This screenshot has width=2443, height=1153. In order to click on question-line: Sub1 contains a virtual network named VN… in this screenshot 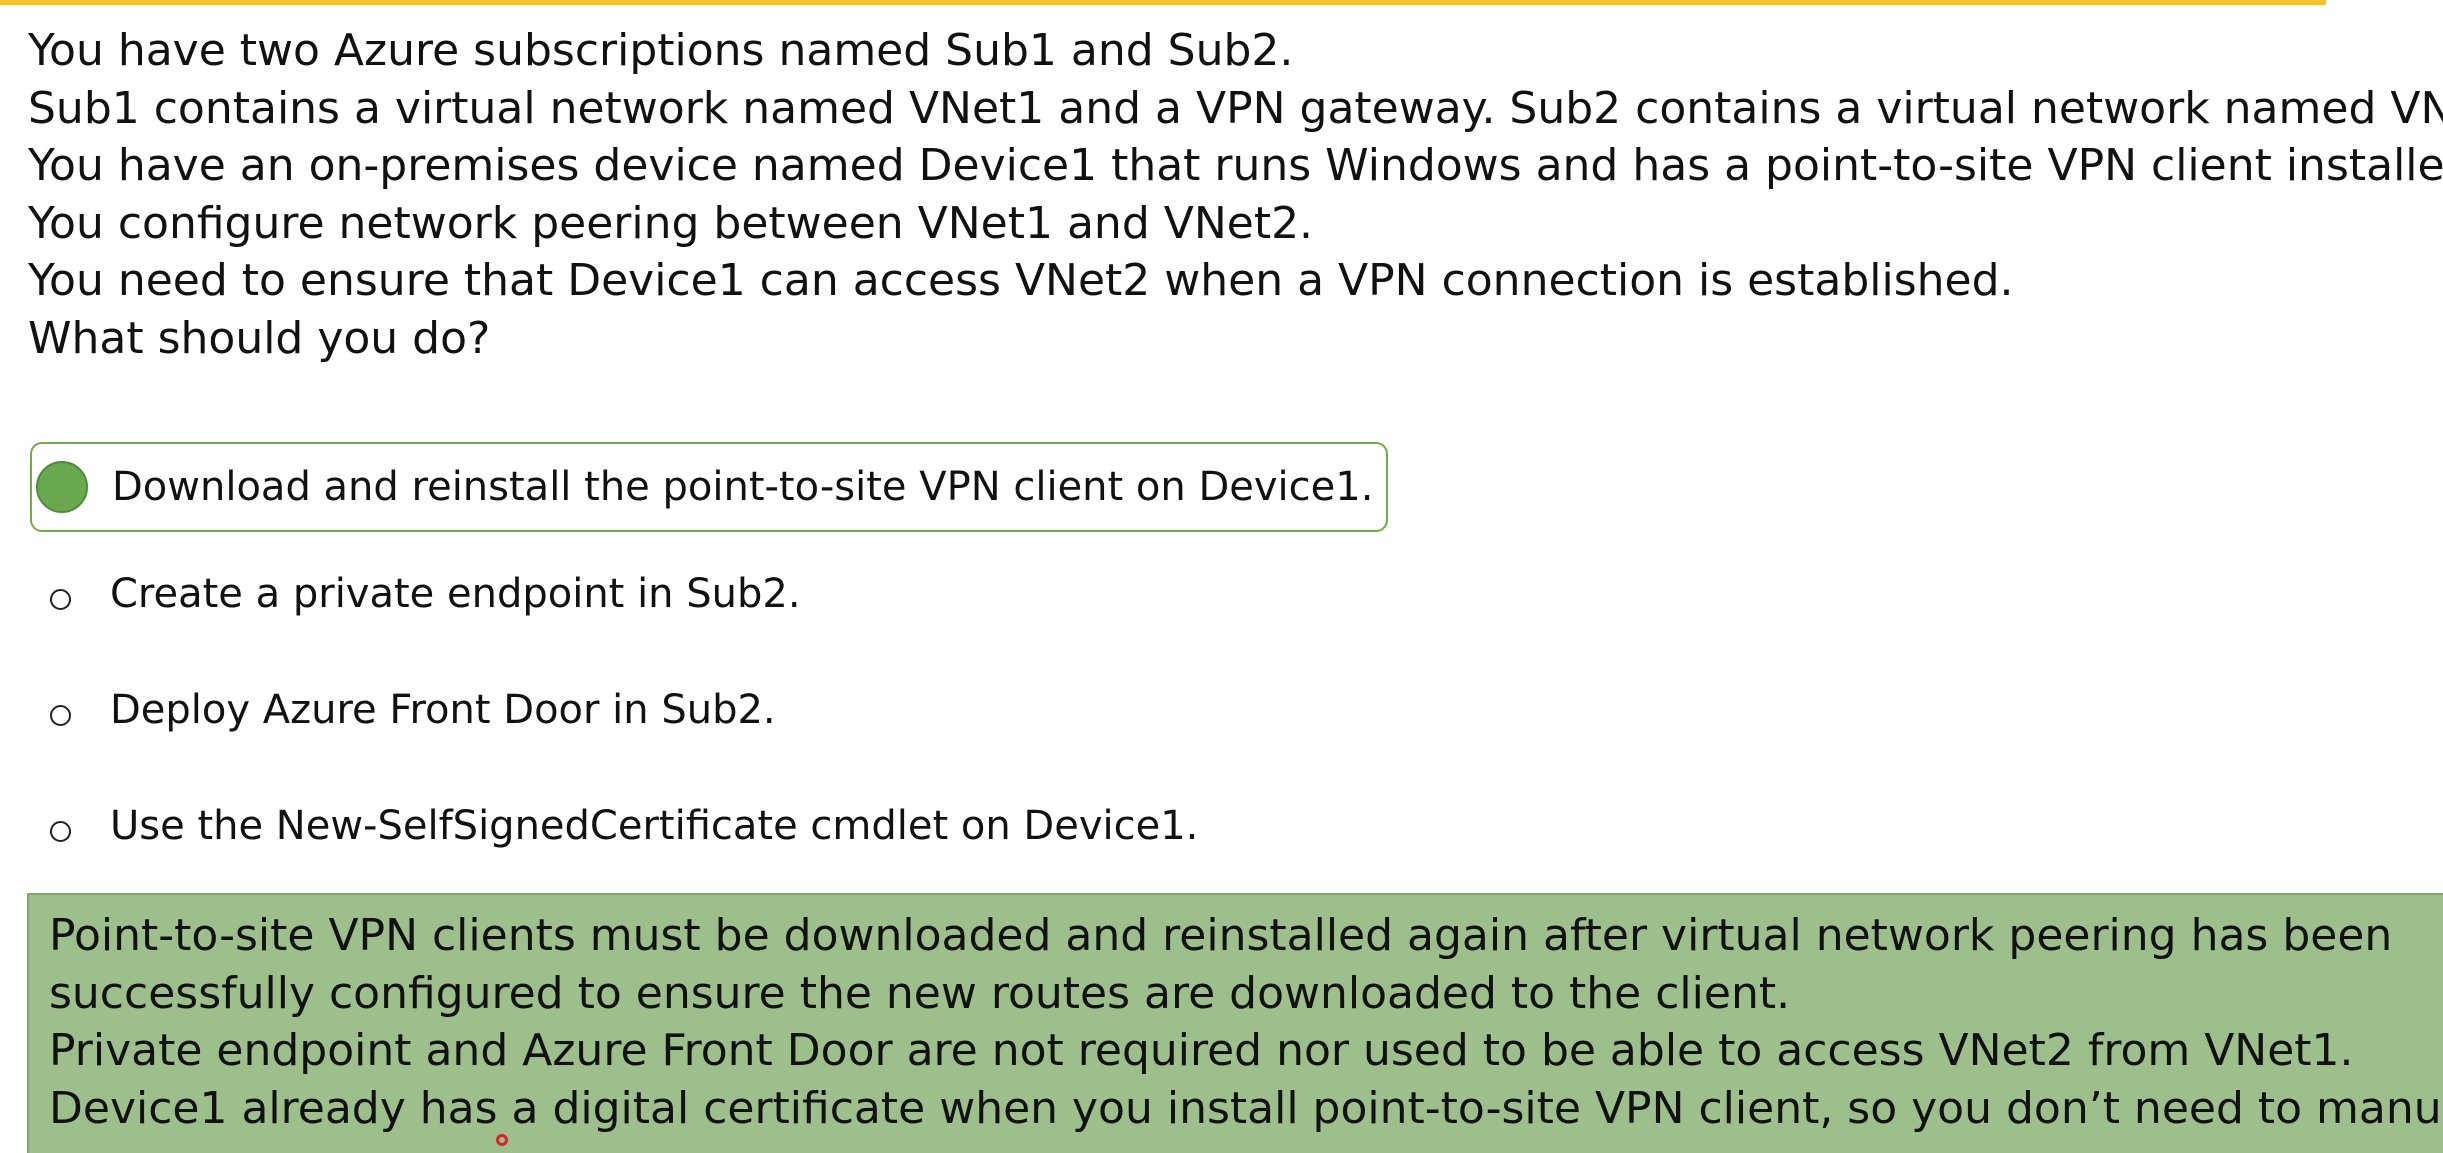, I will do `click(1235, 108)`.